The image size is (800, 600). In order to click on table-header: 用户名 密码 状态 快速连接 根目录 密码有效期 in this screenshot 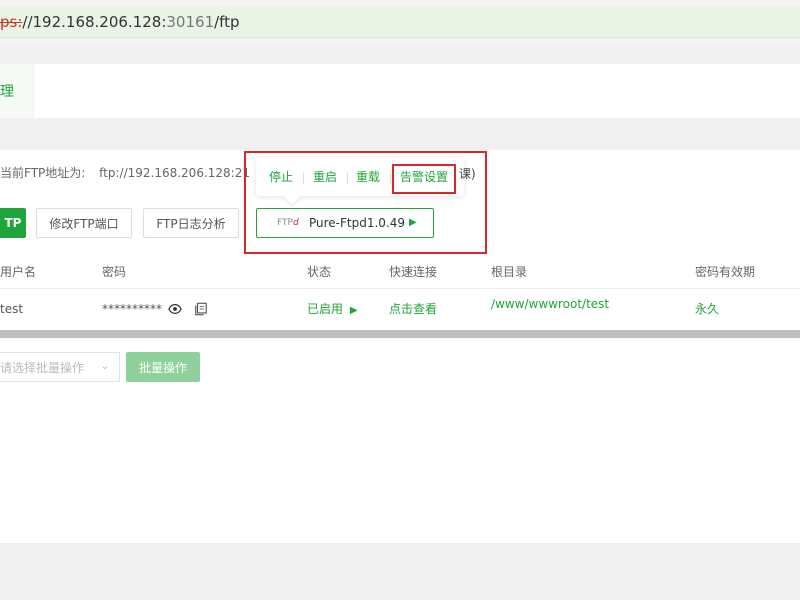, I will do `click(400, 272)`.